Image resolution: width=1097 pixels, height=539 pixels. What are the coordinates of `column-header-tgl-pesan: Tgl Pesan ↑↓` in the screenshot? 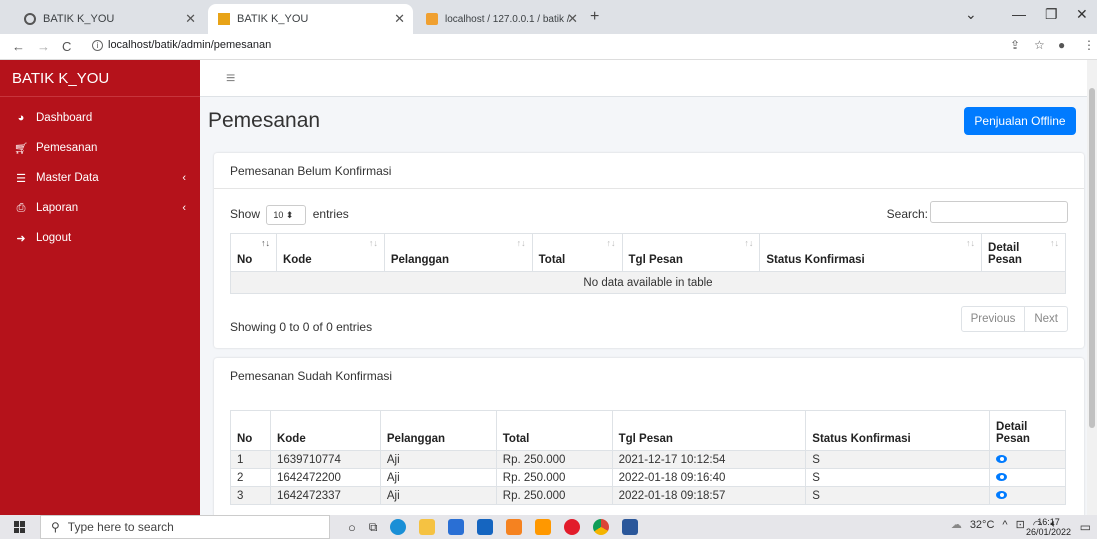 It's located at (691, 252).